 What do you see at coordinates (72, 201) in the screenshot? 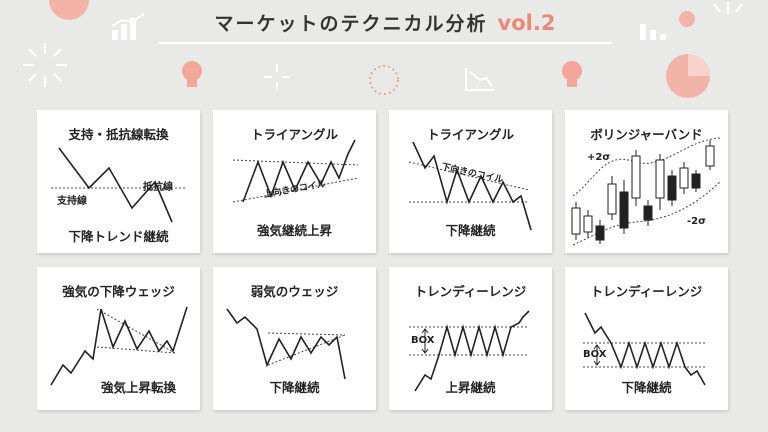
I see `support-line-label: 支持線` at bounding box center [72, 201].